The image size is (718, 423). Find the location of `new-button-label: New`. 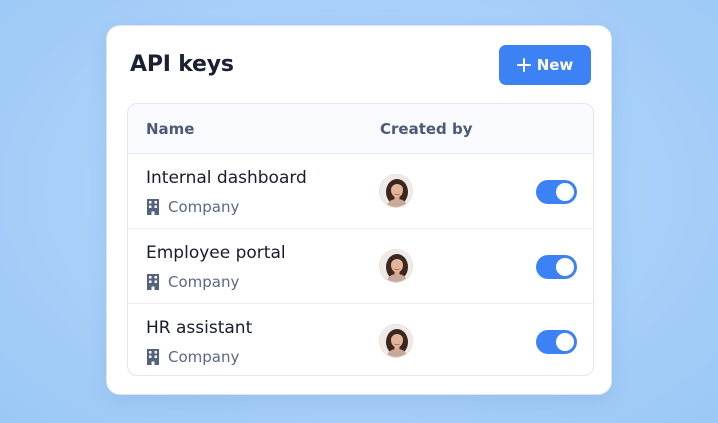

new-button-label: New is located at coordinates (555, 65).